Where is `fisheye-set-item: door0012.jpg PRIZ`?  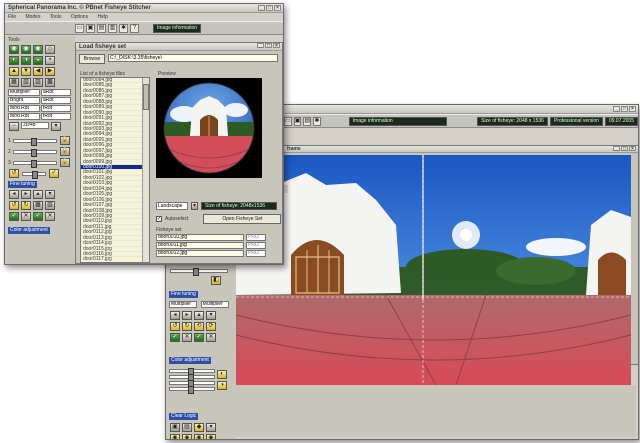 fisheye-set-item: door0012.jpg PRIZ is located at coordinates (216, 253).